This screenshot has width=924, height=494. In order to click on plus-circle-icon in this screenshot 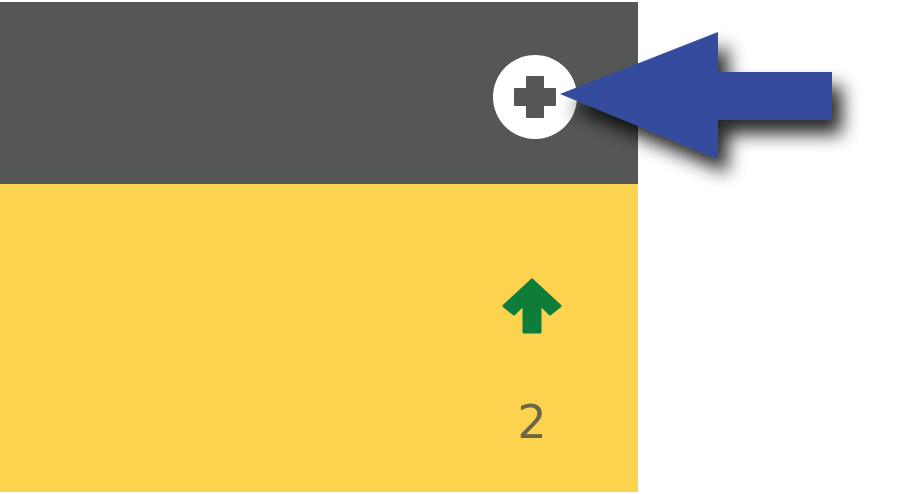, I will do `click(535, 97)`.